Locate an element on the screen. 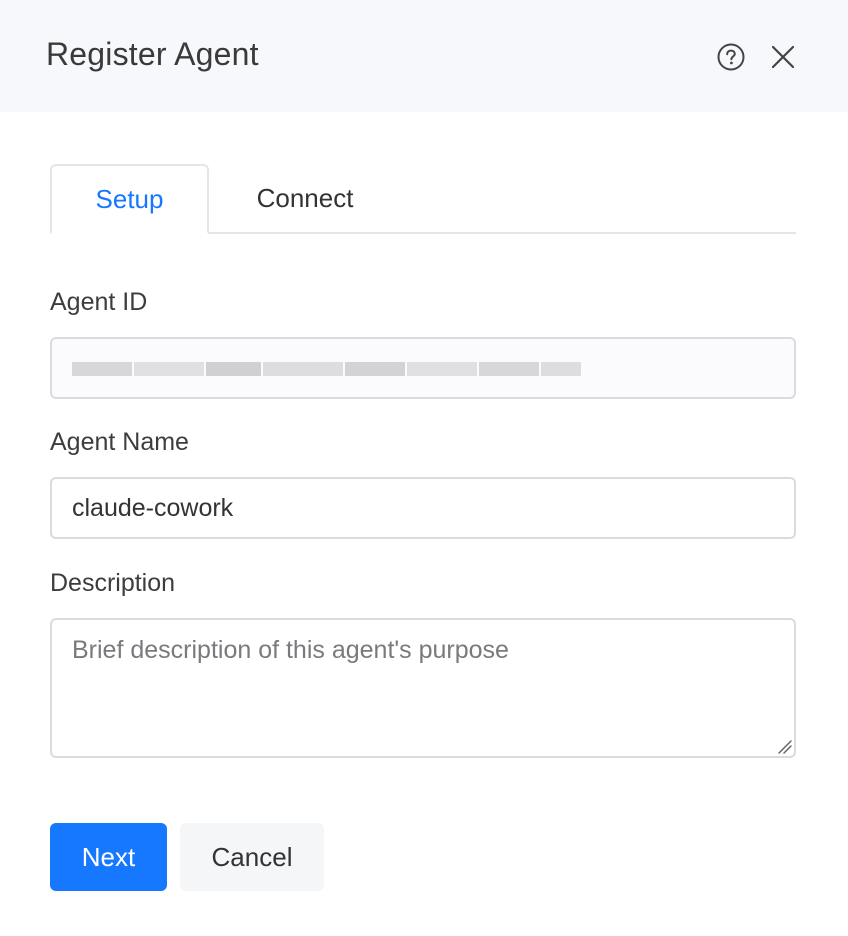 The height and width of the screenshot is (936, 848). dialog-title: Register Agent is located at coordinates (152, 54).